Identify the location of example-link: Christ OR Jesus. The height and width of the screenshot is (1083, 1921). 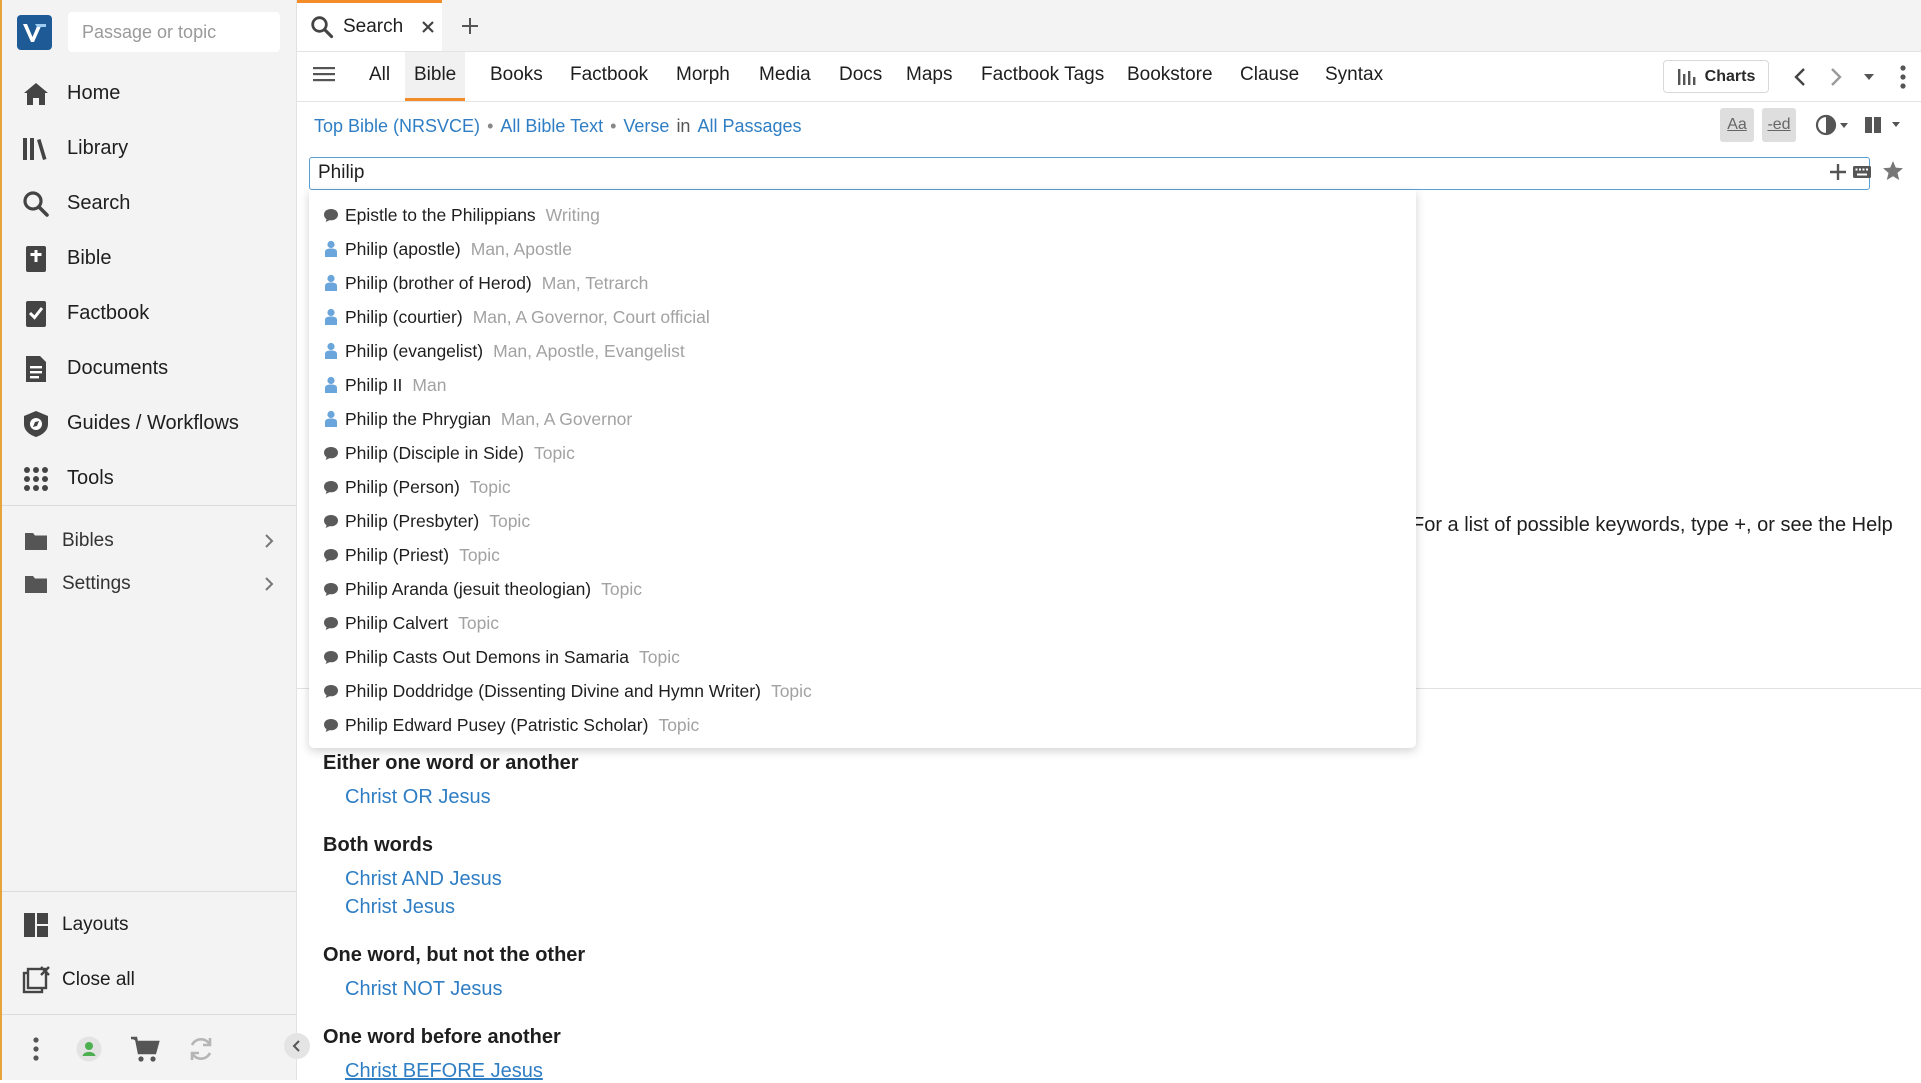
(418, 797).